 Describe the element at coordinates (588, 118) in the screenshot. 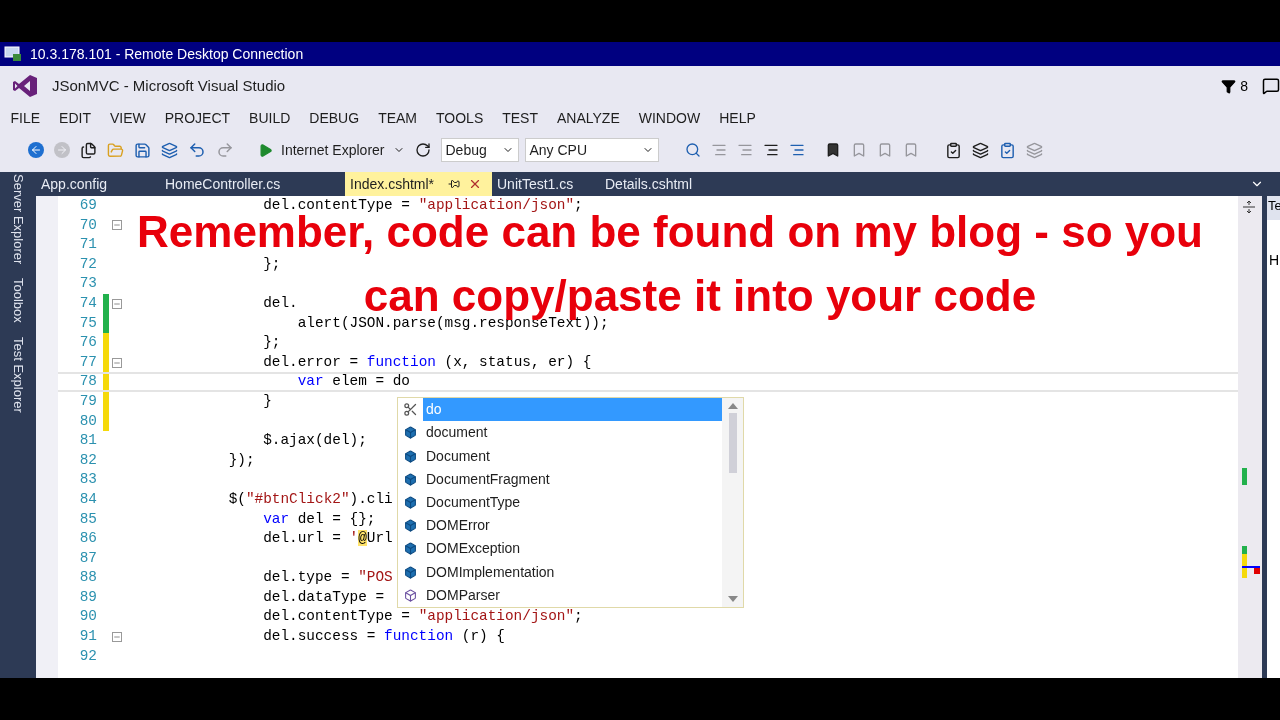

I see `menu-item: ANALYZE` at that location.